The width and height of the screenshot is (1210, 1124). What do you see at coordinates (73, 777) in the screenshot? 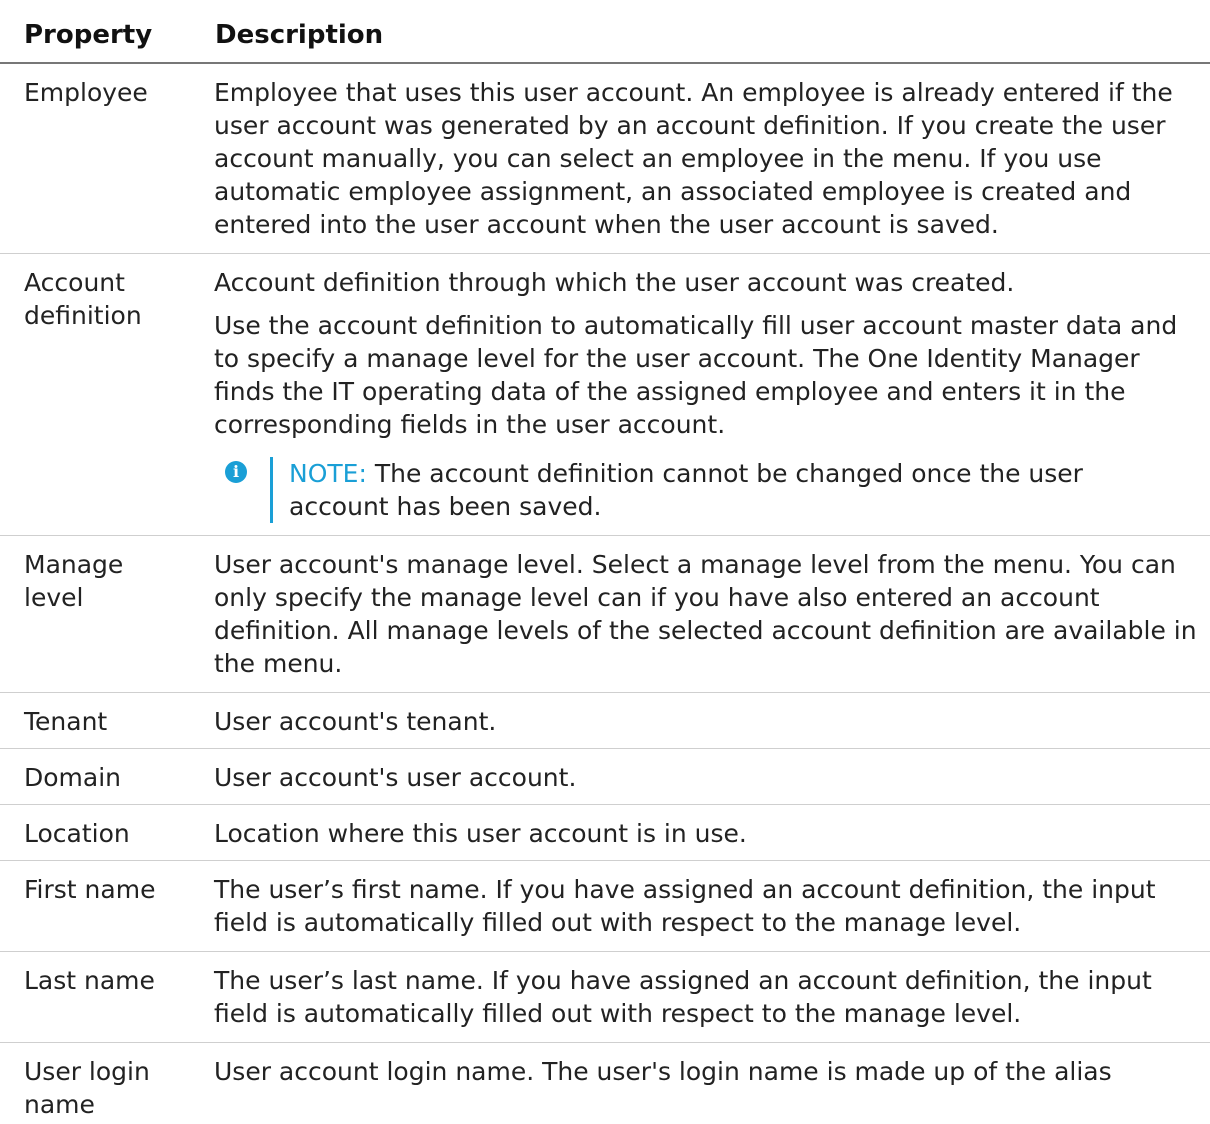
I see `property-name: Domain` at bounding box center [73, 777].